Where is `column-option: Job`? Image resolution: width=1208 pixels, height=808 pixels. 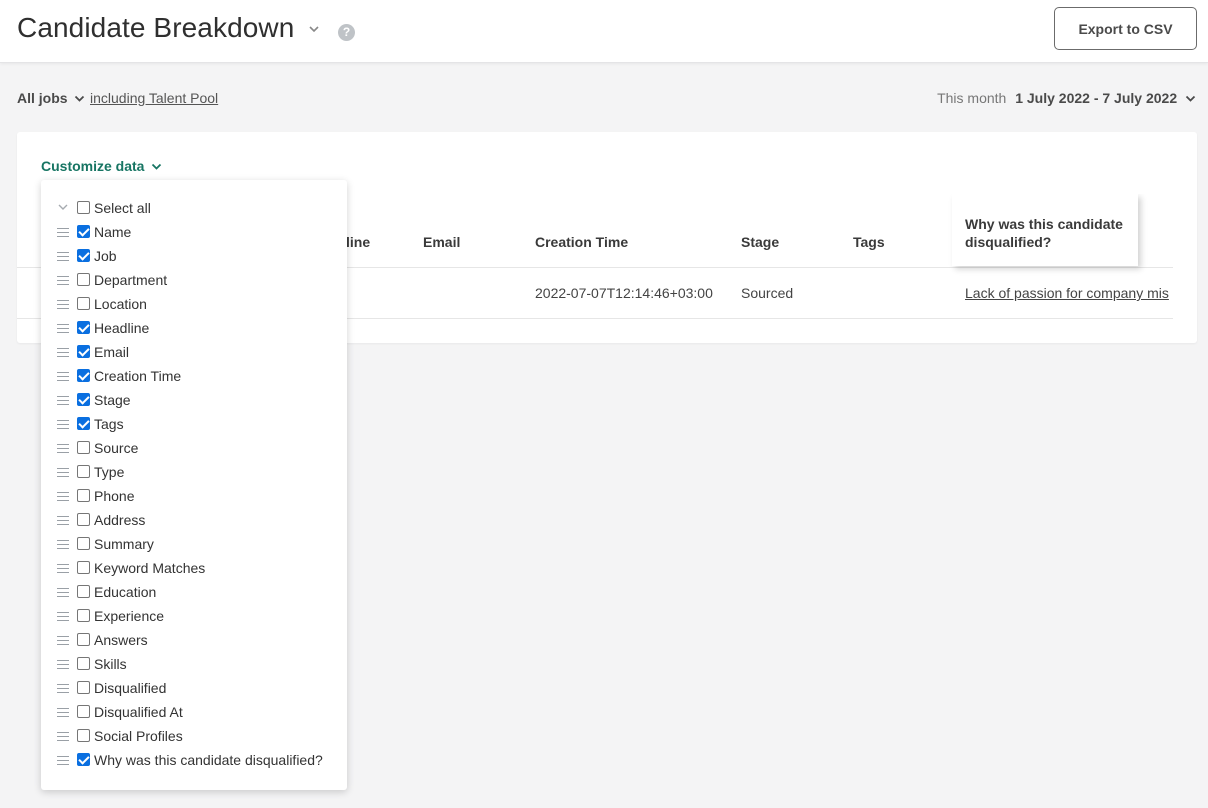 column-option: Job is located at coordinates (191, 257).